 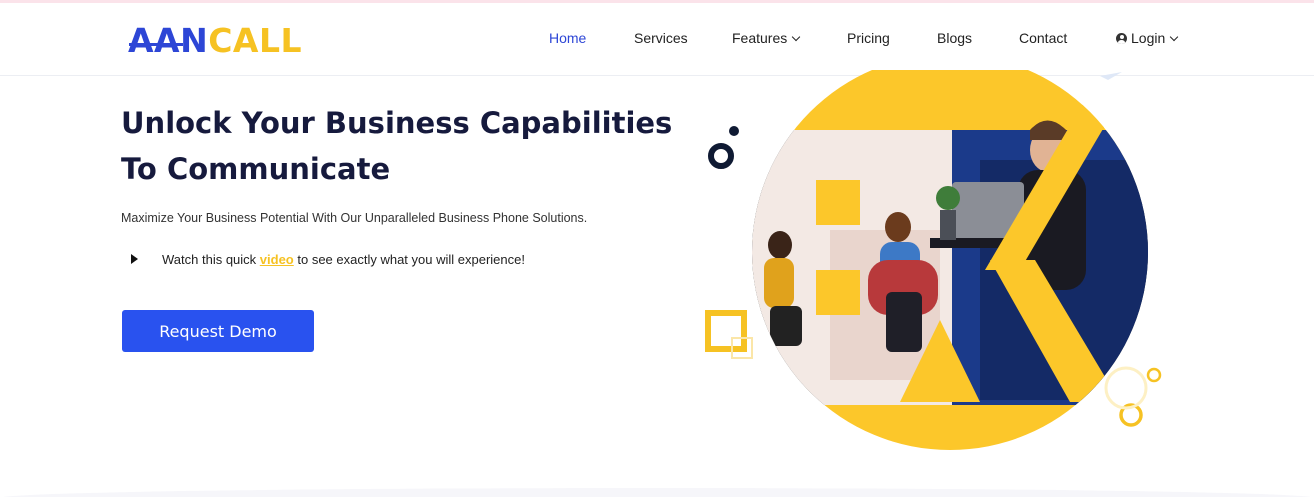 What do you see at coordinates (1111, 76) in the screenshot?
I see `paper-plane-decoration` at bounding box center [1111, 76].